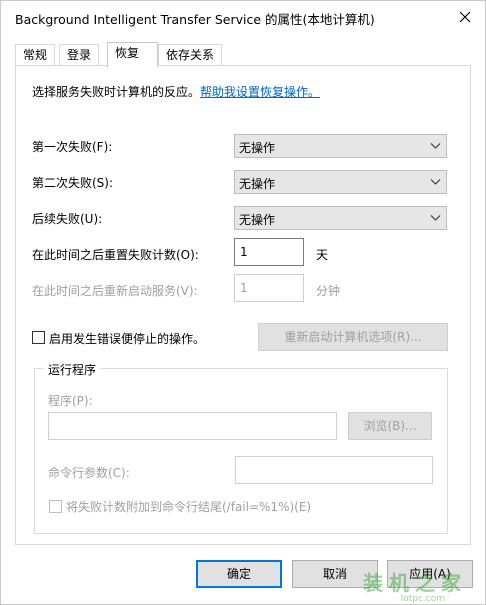  I want to click on help-link: 帮助我设置恢复操作。, so click(260, 92).